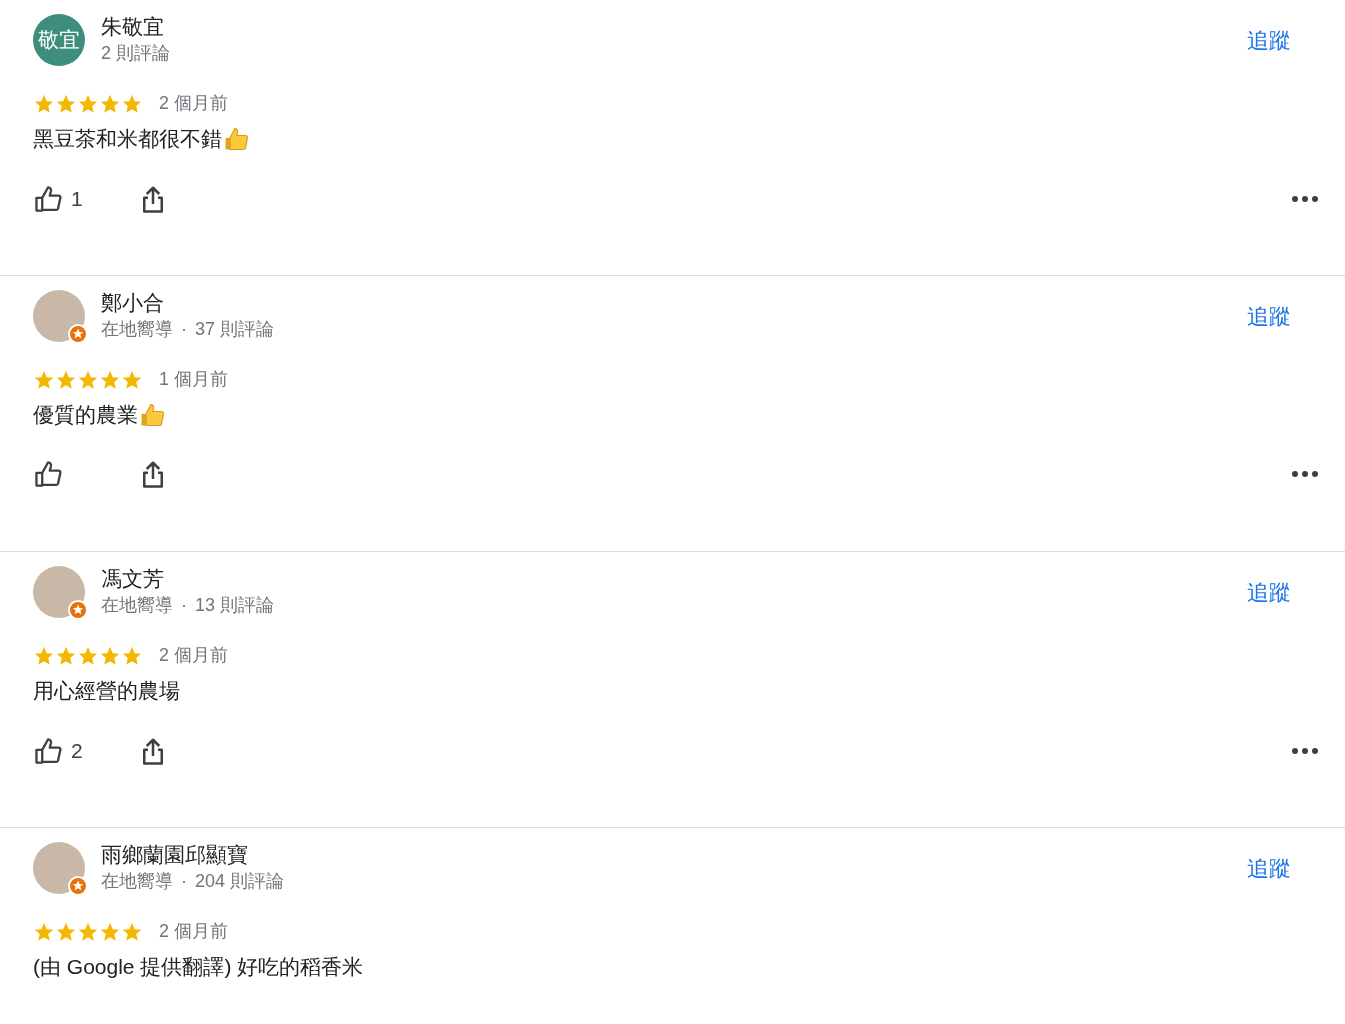 This screenshot has height=1024, width=1345. Describe the element at coordinates (135, 53) in the screenshot. I see `review-count: 2 則評論` at that location.